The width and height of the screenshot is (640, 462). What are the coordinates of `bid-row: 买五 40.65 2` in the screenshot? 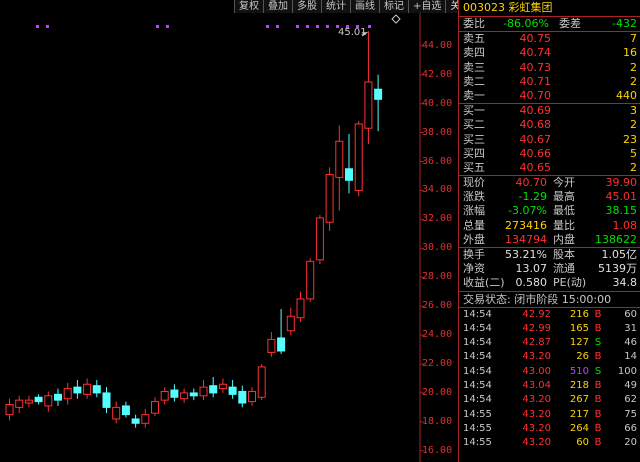 It's located at (549, 168).